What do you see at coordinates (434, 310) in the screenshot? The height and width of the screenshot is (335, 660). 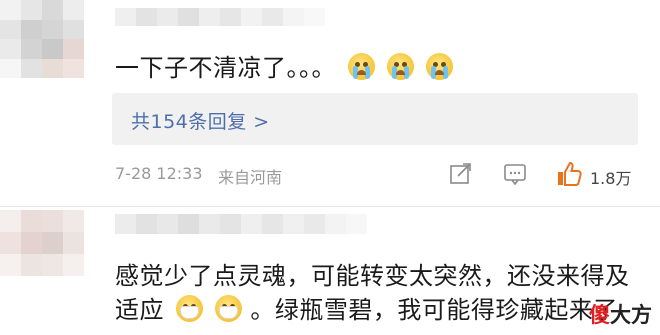 I see `comment-body-end: 。绿瓶雪碧，我可能得珍藏起来了` at bounding box center [434, 310].